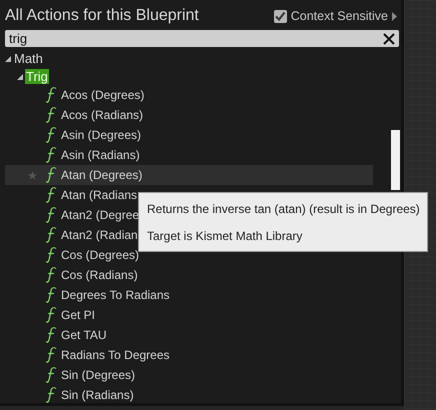  I want to click on tooltip-text: Target is Kismet Math Library, so click(225, 235).